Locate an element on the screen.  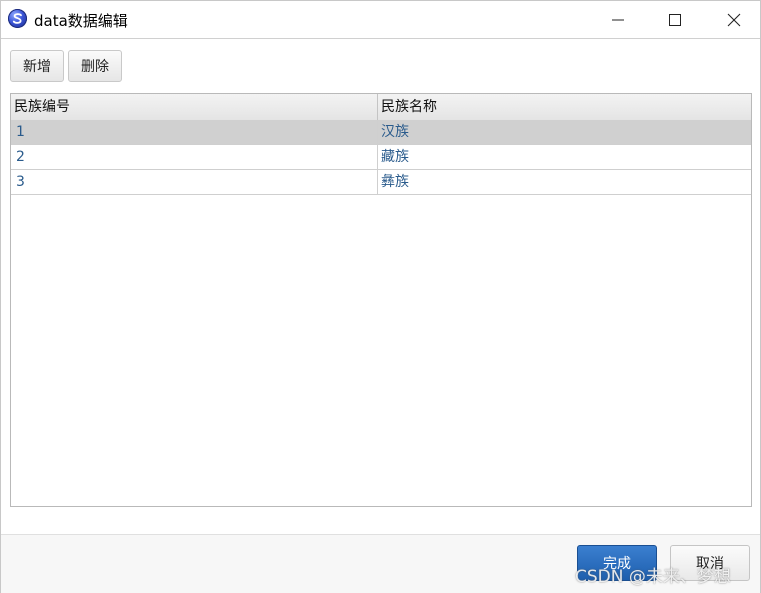
column-header-id: 民族编号 is located at coordinates (194, 107).